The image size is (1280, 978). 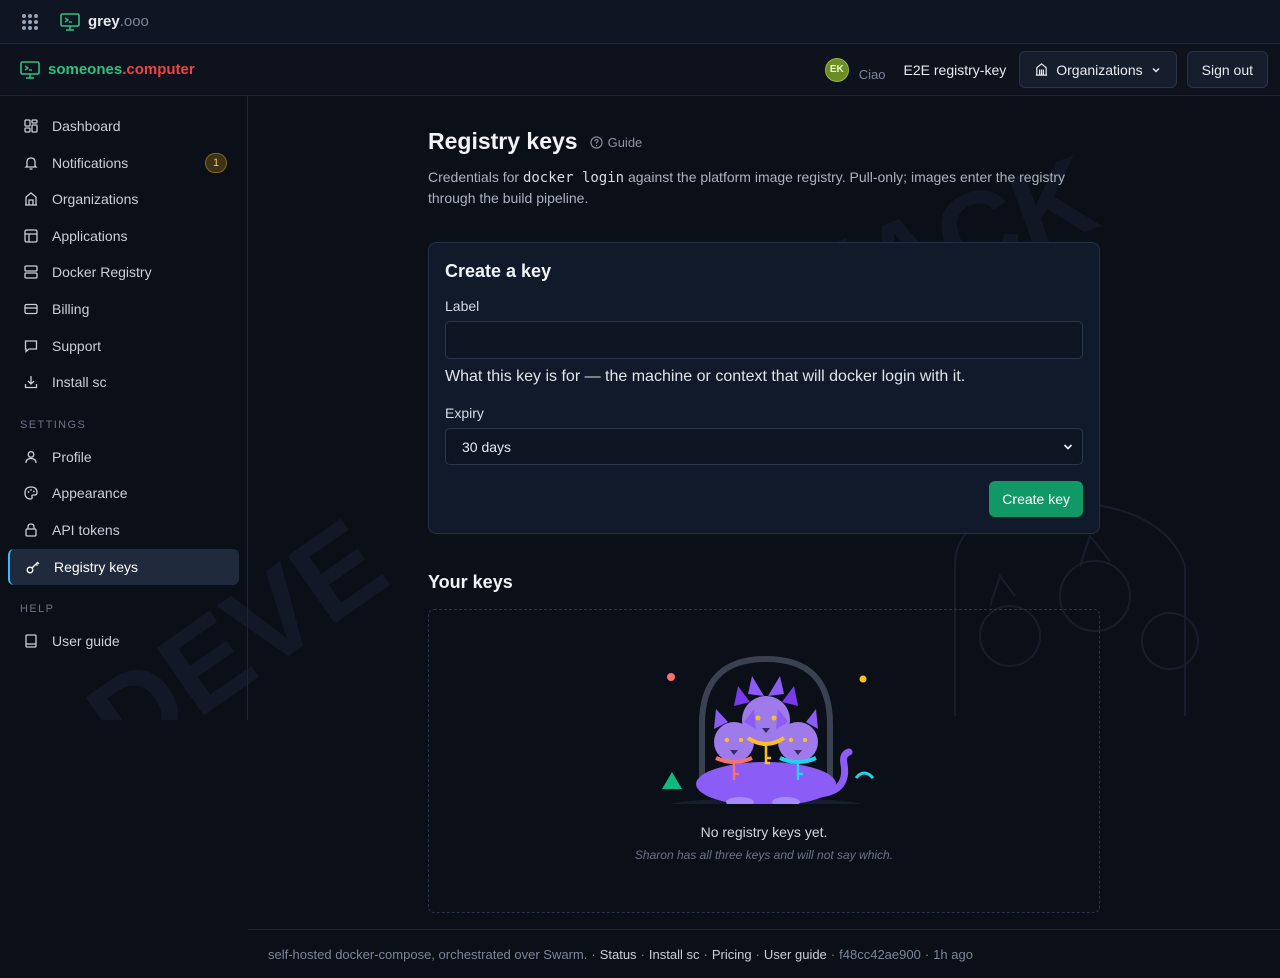 What do you see at coordinates (123, 457) in the screenshot?
I see `sidebar-item-profile: Profile` at bounding box center [123, 457].